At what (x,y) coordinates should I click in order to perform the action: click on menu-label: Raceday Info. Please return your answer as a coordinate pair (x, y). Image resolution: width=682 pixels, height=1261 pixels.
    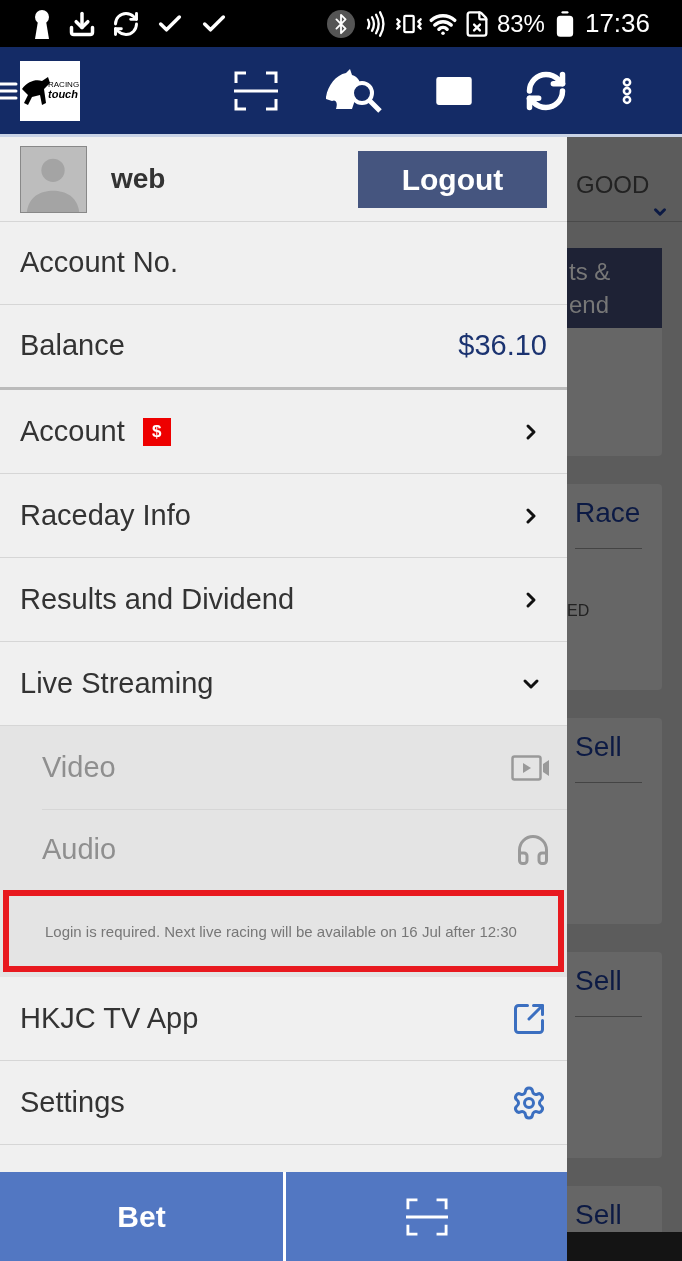
    Looking at the image, I should click on (105, 515).